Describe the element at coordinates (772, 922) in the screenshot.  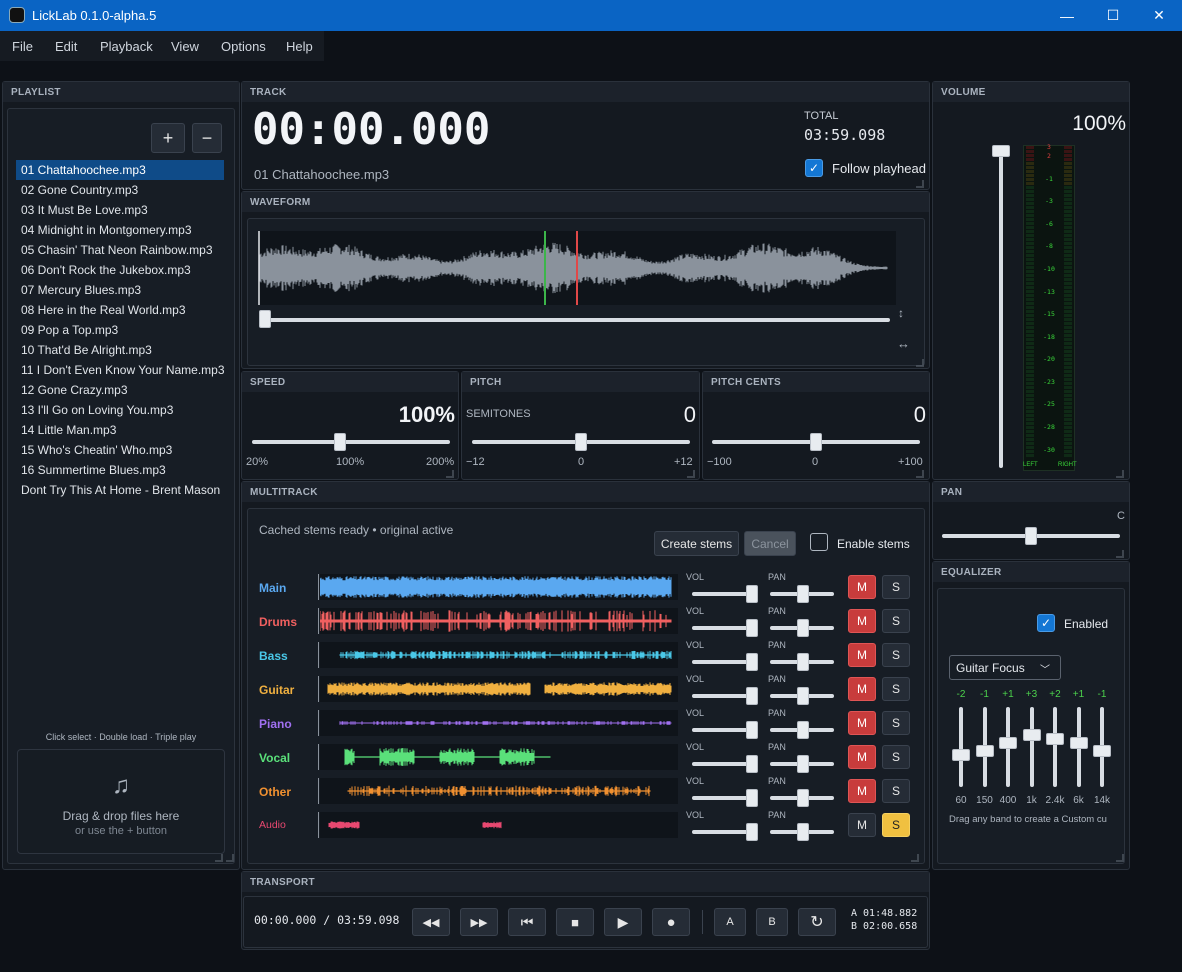
I see `set-b-button: B` at that location.